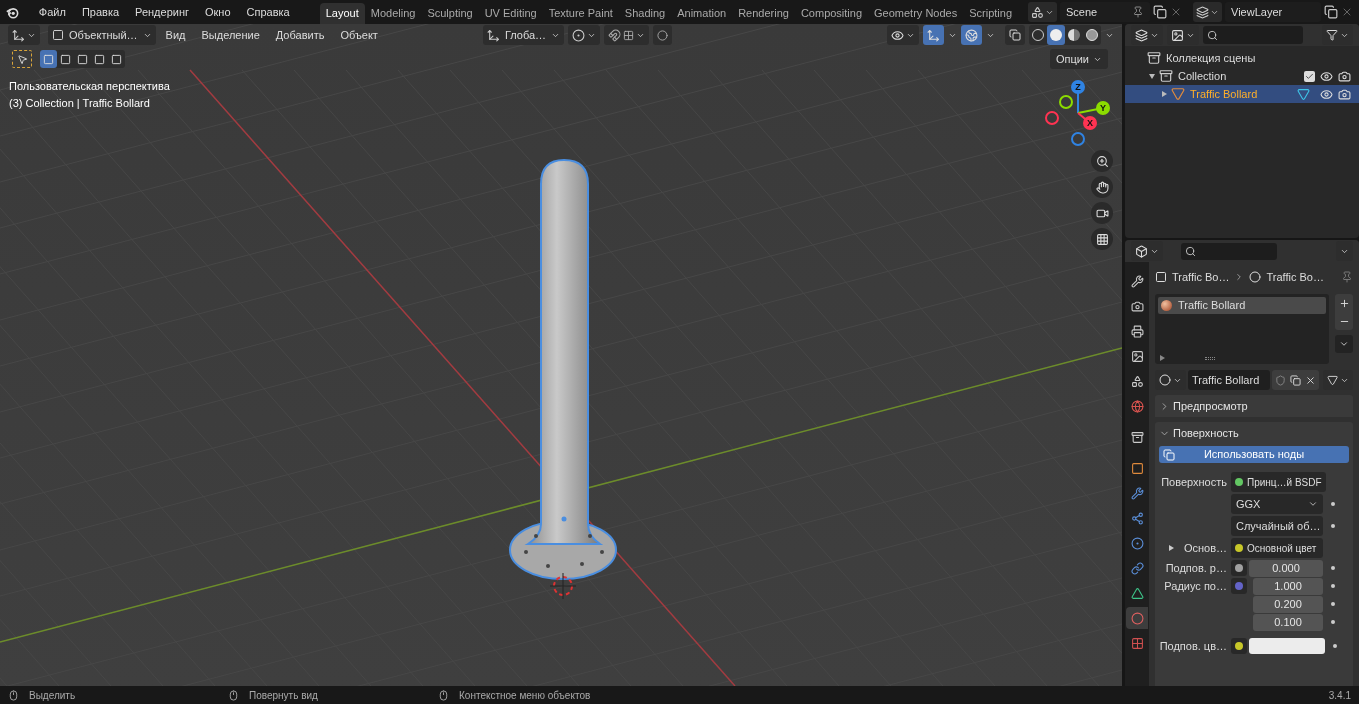 The height and width of the screenshot is (704, 1359). What do you see at coordinates (645, 13) in the screenshot?
I see `workspace-tab: Shading` at bounding box center [645, 13].